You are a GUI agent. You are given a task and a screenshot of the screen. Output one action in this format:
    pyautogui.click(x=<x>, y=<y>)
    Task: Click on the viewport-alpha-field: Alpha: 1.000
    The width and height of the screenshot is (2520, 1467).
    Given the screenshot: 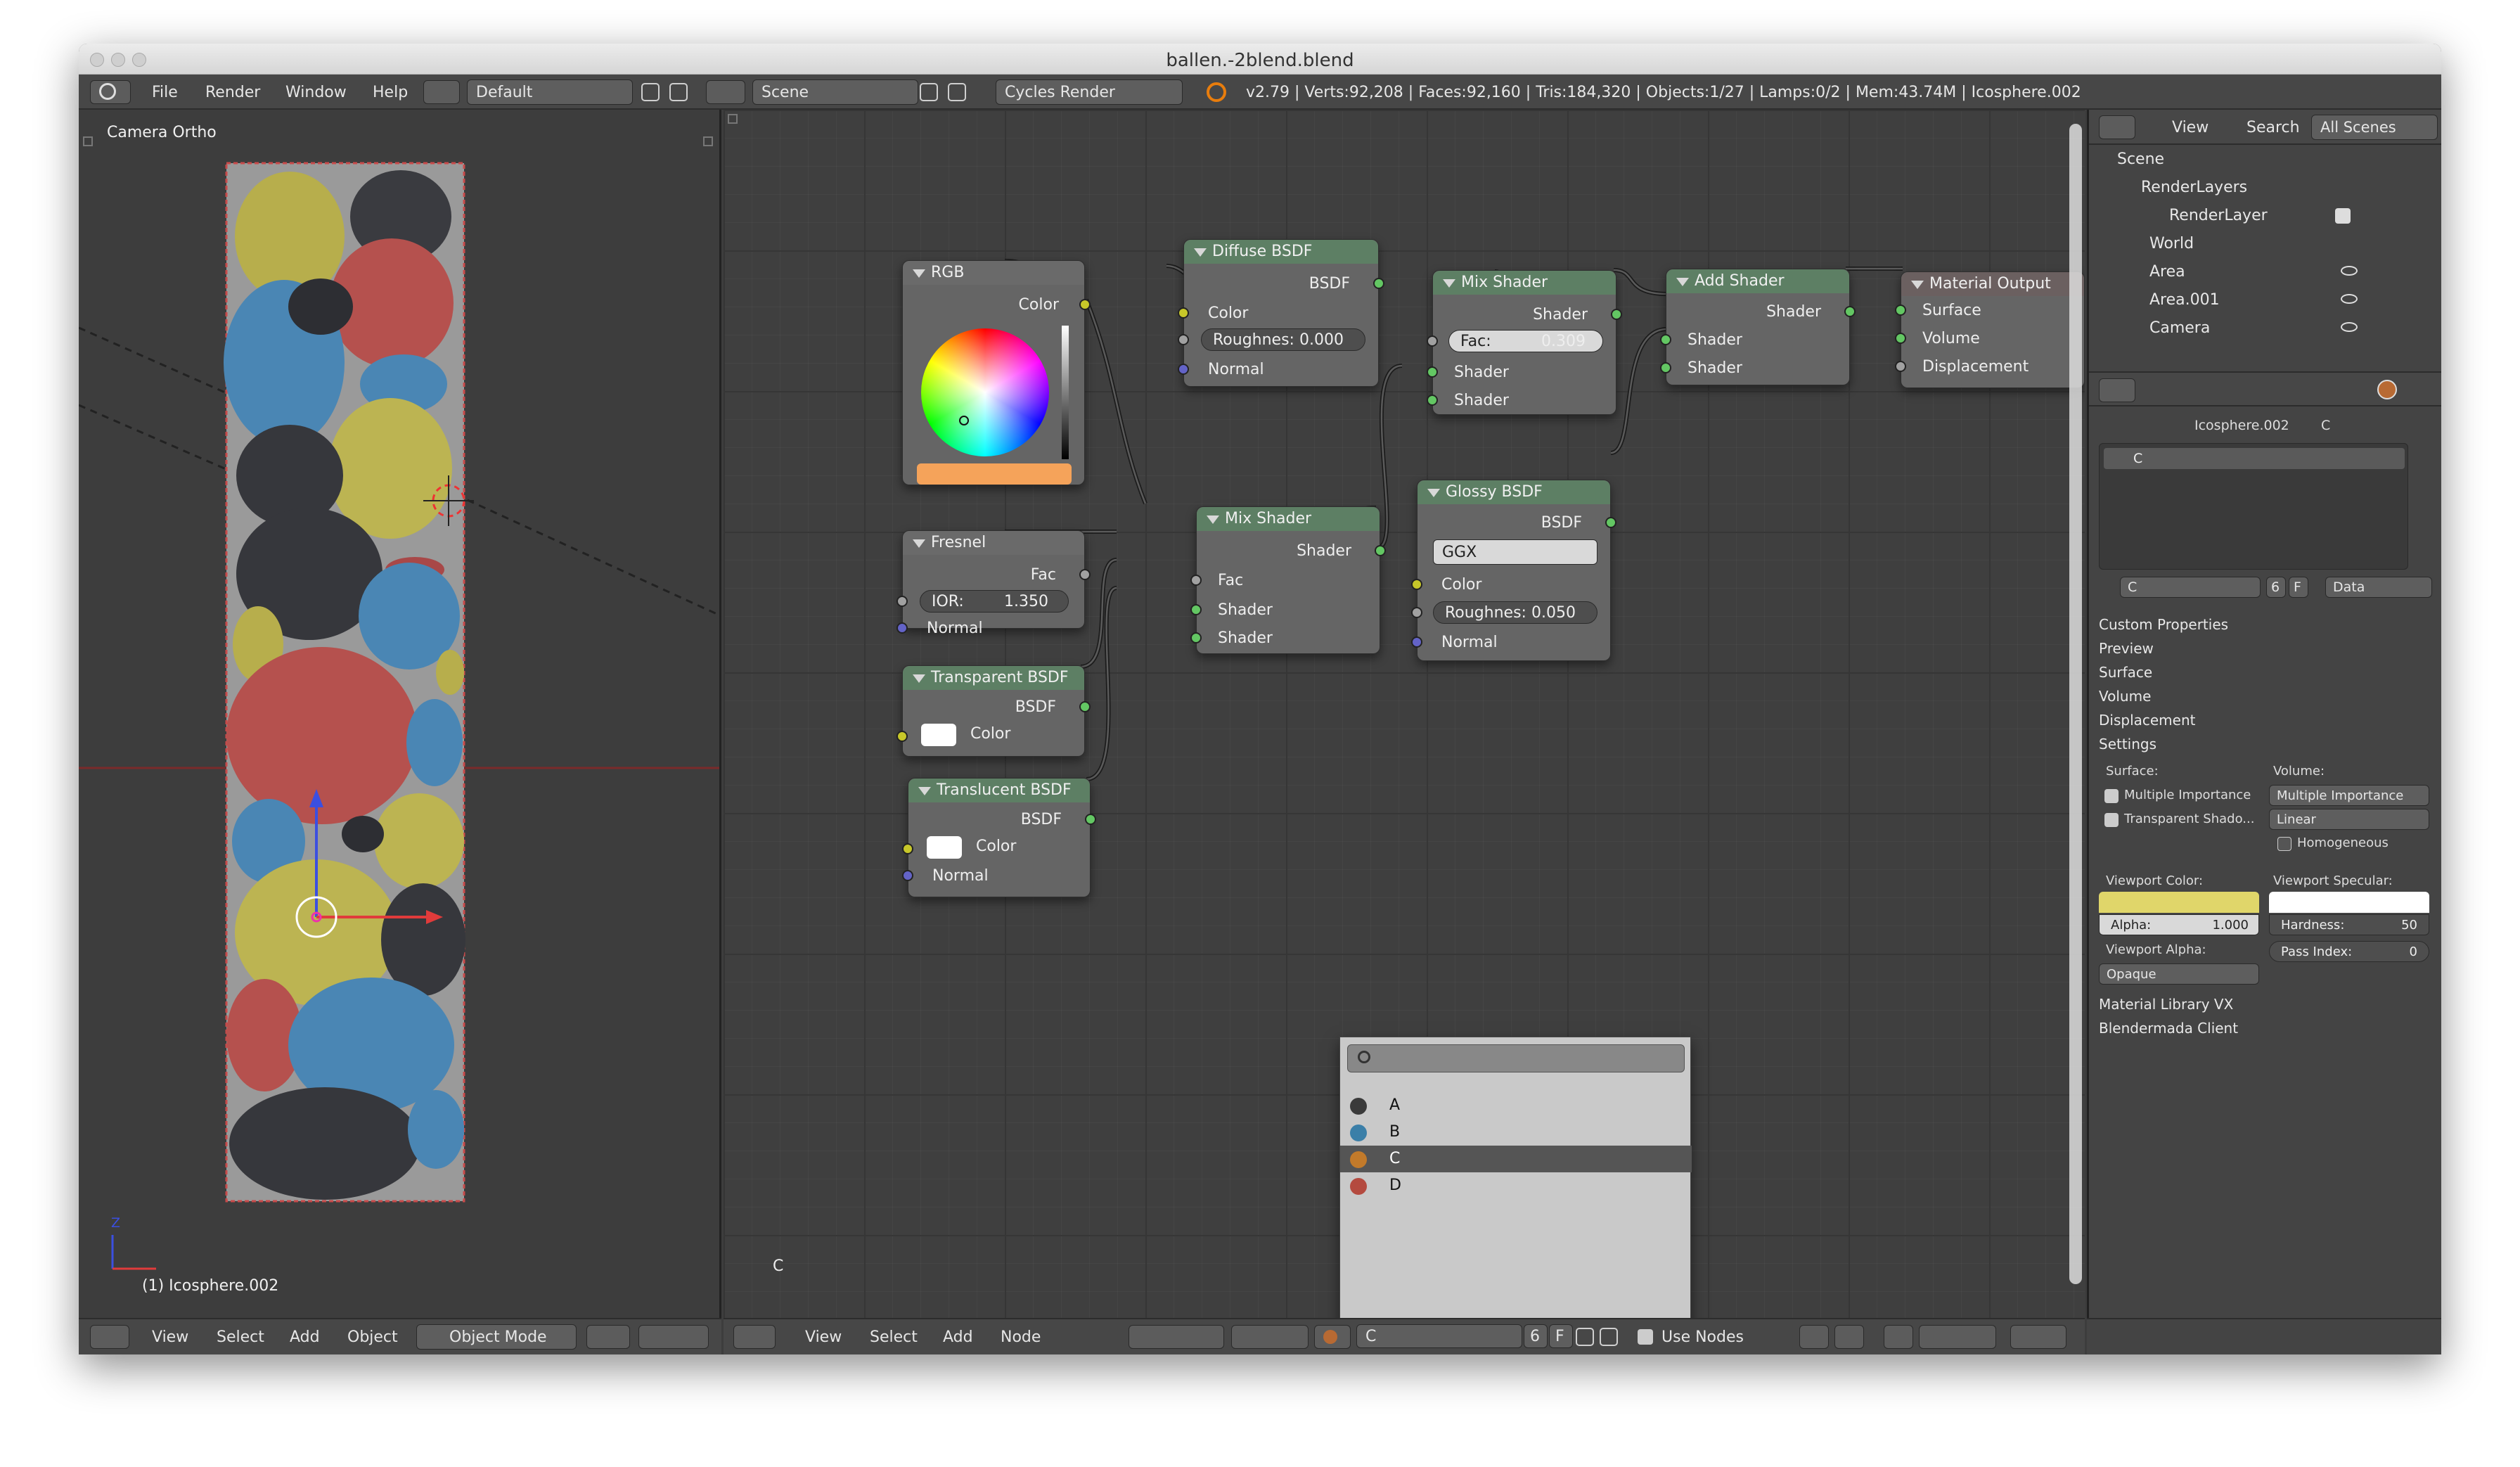 What is the action you would take?
    pyautogui.click(x=2179, y=924)
    